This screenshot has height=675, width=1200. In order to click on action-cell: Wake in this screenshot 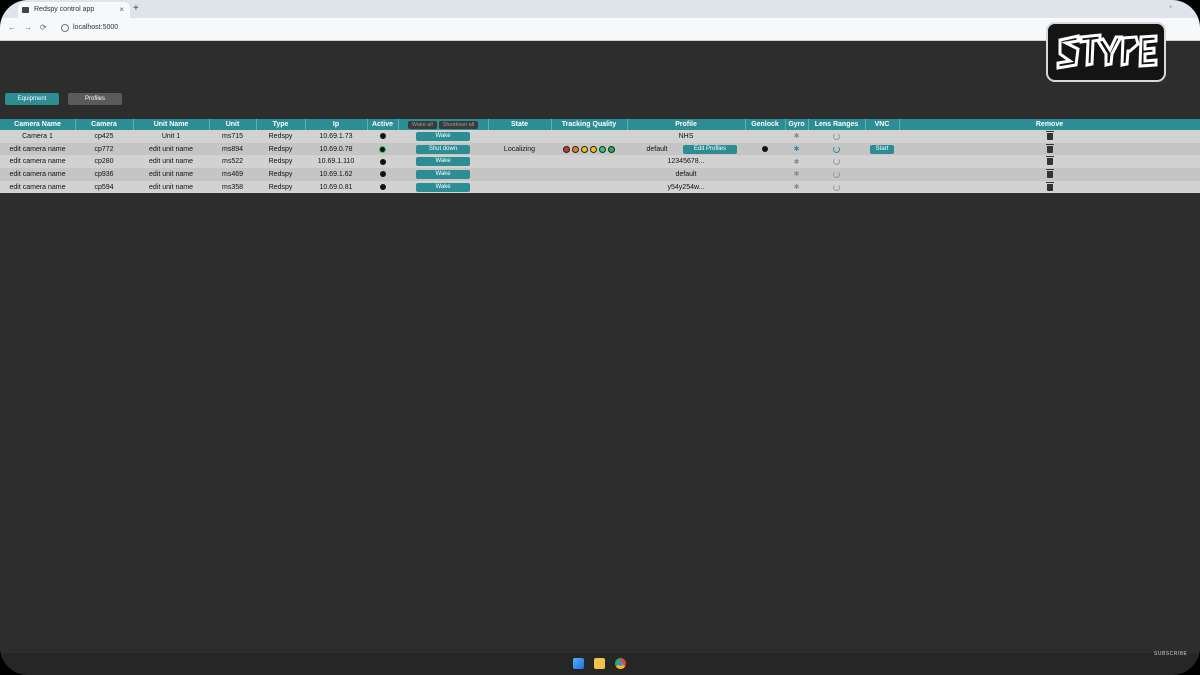, I will do `click(443, 161)`.